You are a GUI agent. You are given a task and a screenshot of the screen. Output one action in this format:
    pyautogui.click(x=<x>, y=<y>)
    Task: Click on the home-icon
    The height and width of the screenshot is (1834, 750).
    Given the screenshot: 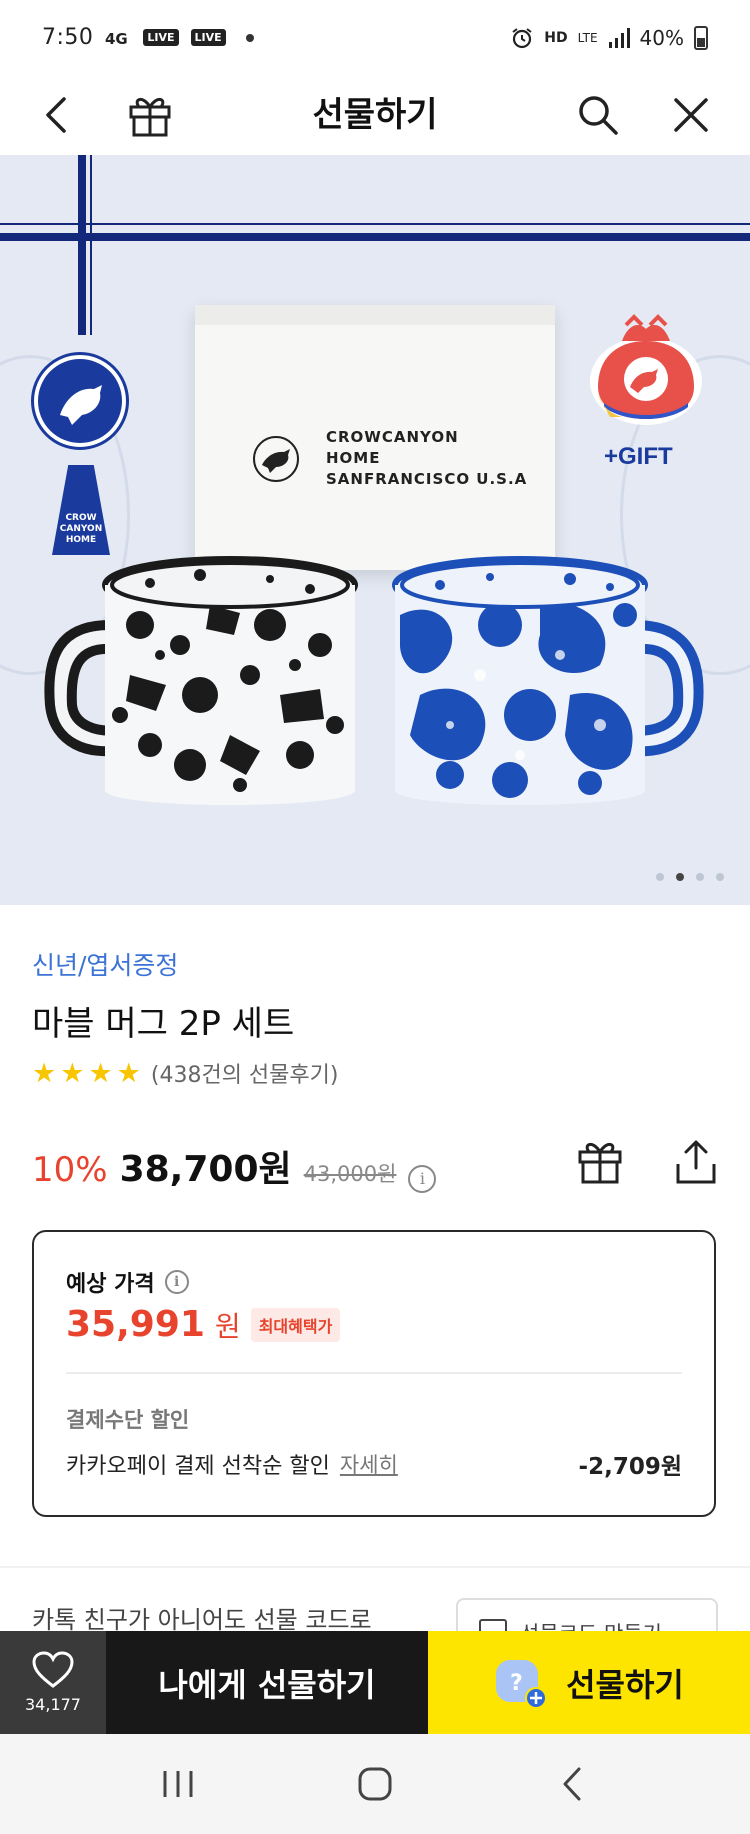 What is the action you would take?
    pyautogui.click(x=375, y=1784)
    